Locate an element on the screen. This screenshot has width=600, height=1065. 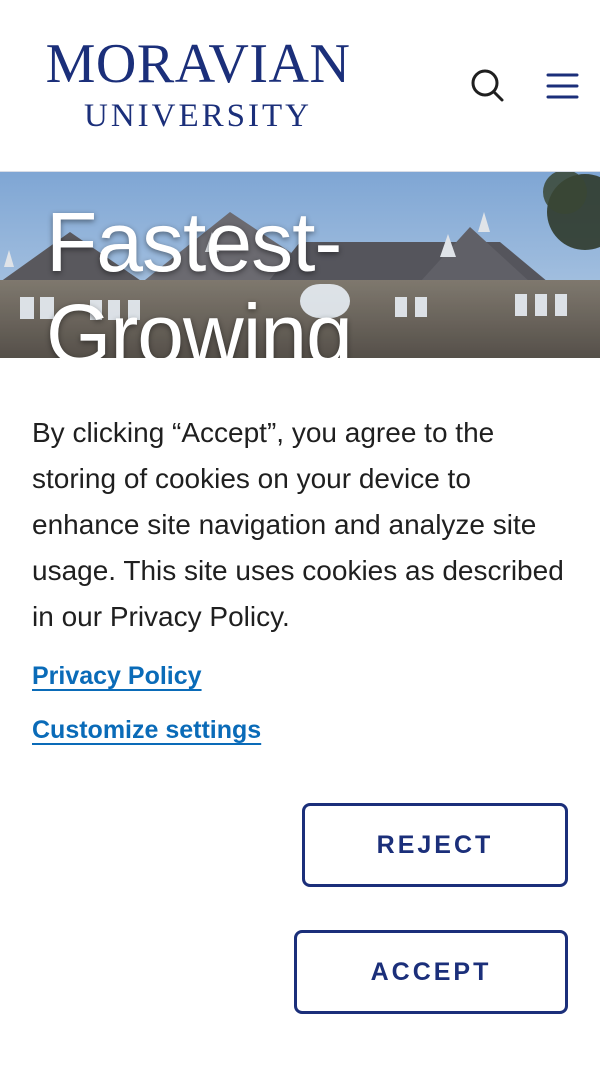
hero-title: Fastest- Growing is located at coordinates (199, 276).